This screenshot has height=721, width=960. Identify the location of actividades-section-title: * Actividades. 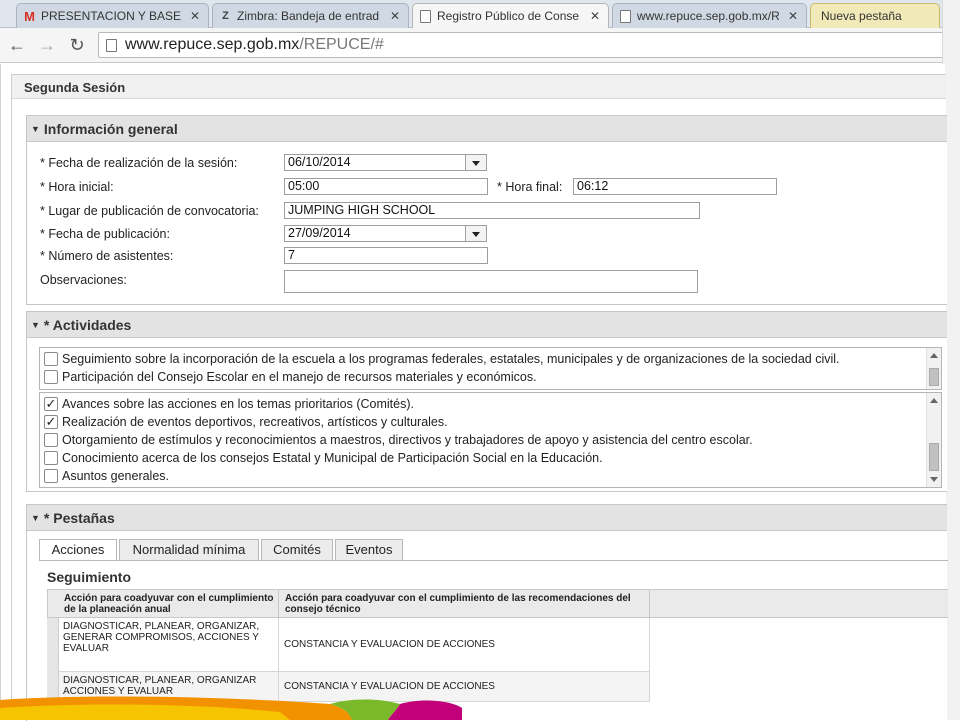
(87, 325).